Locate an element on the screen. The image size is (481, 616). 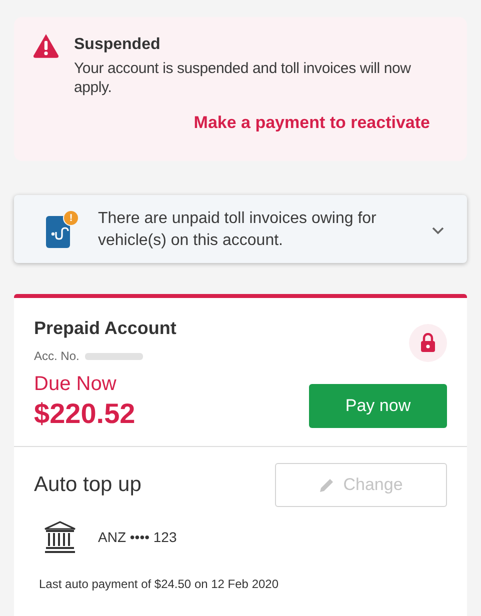
alert-title: Suspended is located at coordinates (118, 45).